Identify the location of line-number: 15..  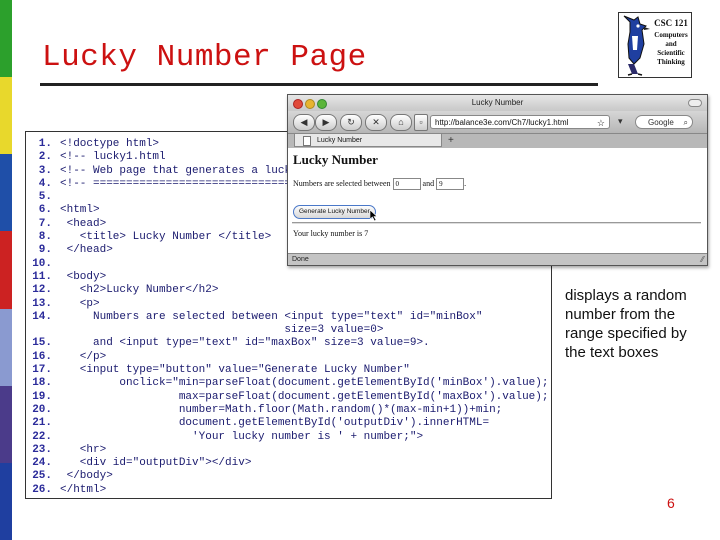
(42, 343).